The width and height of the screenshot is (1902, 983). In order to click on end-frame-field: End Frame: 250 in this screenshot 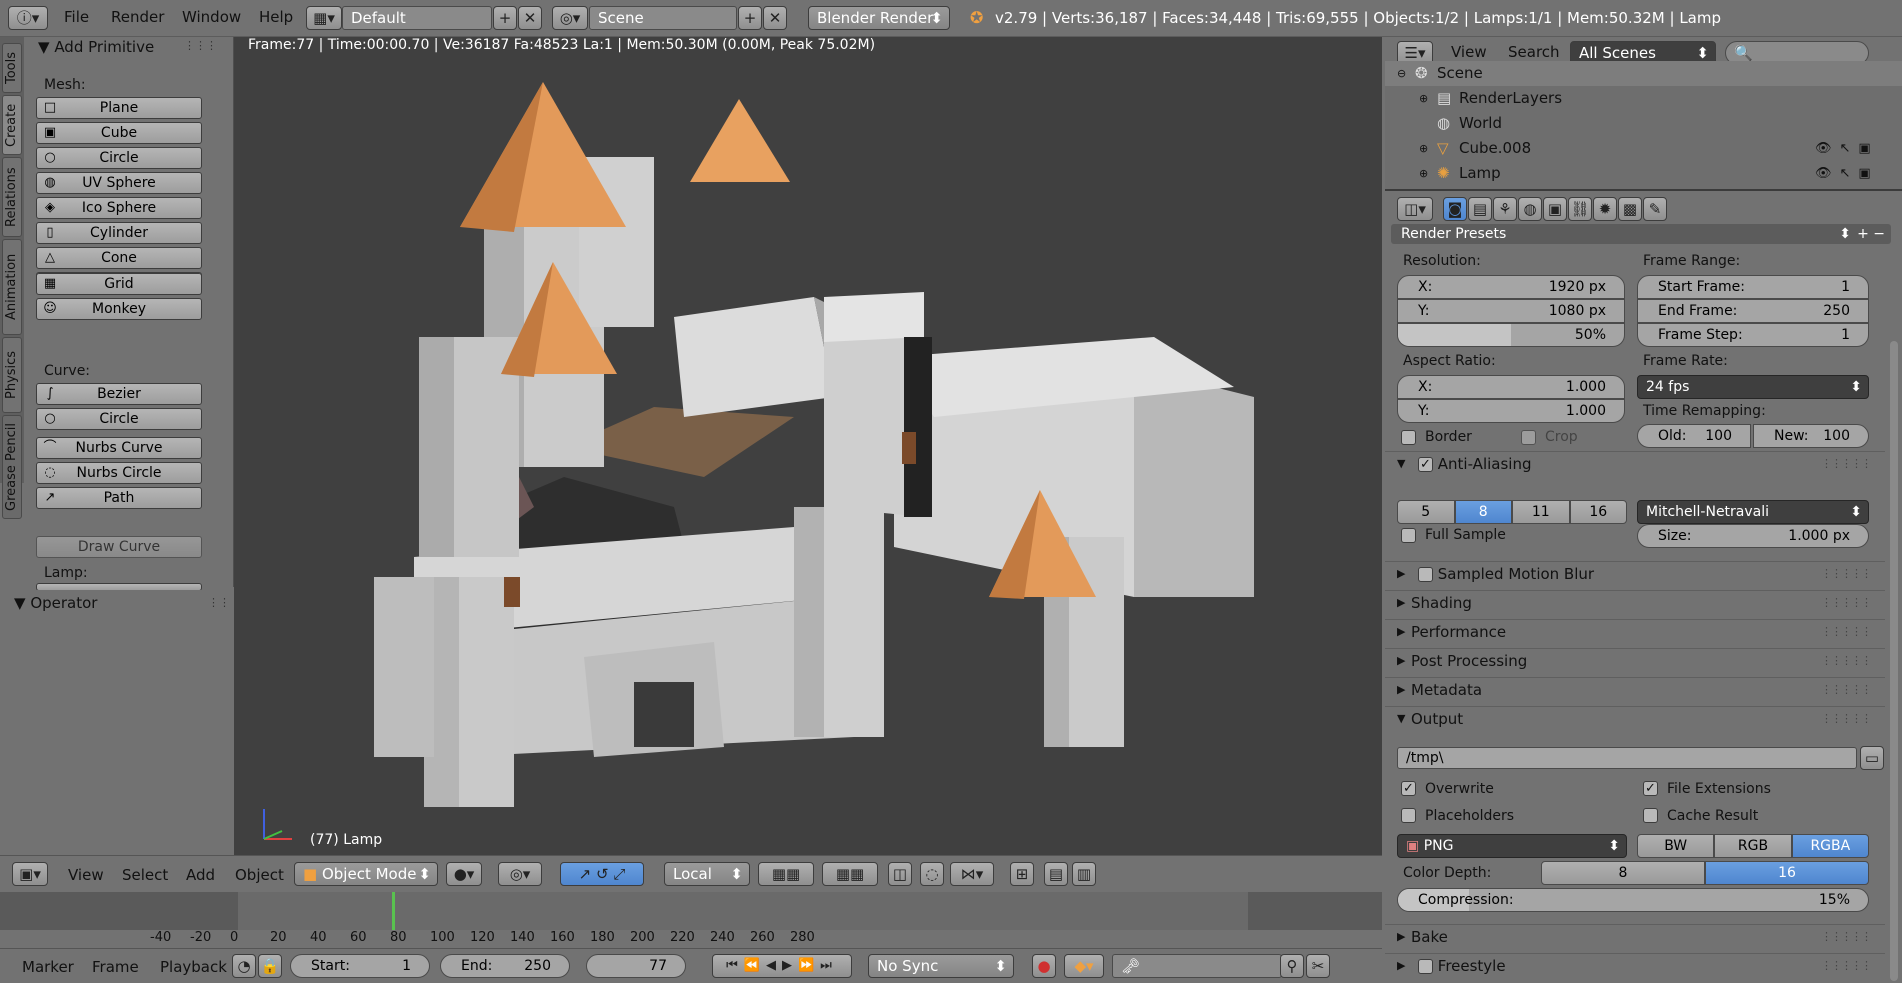, I will do `click(1753, 311)`.